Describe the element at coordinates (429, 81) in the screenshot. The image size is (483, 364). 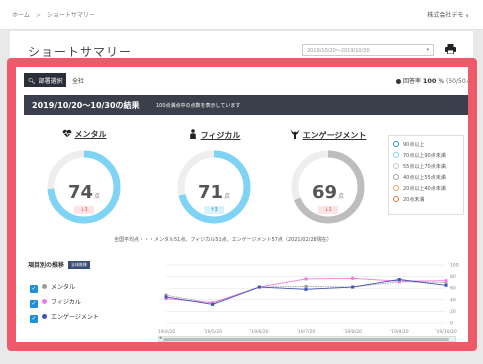
I see `answer-rate-value: 100` at that location.